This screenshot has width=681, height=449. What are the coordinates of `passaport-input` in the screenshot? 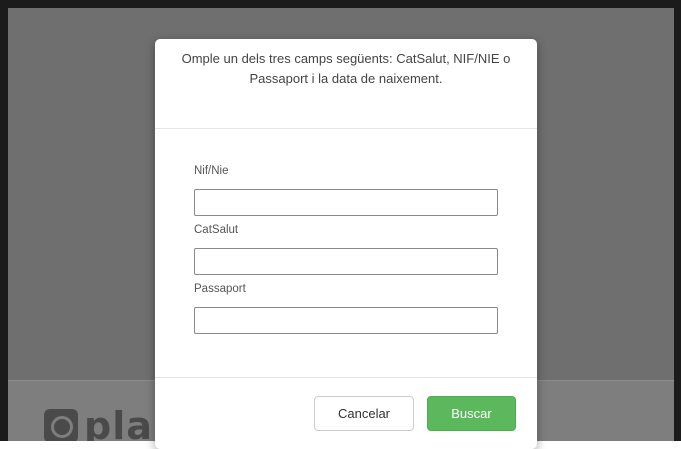 It's located at (346, 320).